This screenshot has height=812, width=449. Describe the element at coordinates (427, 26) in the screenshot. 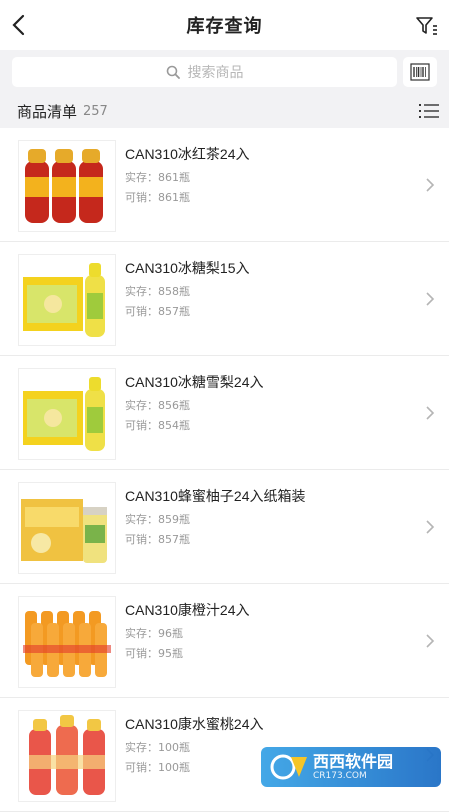

I see `filter-icon` at that location.